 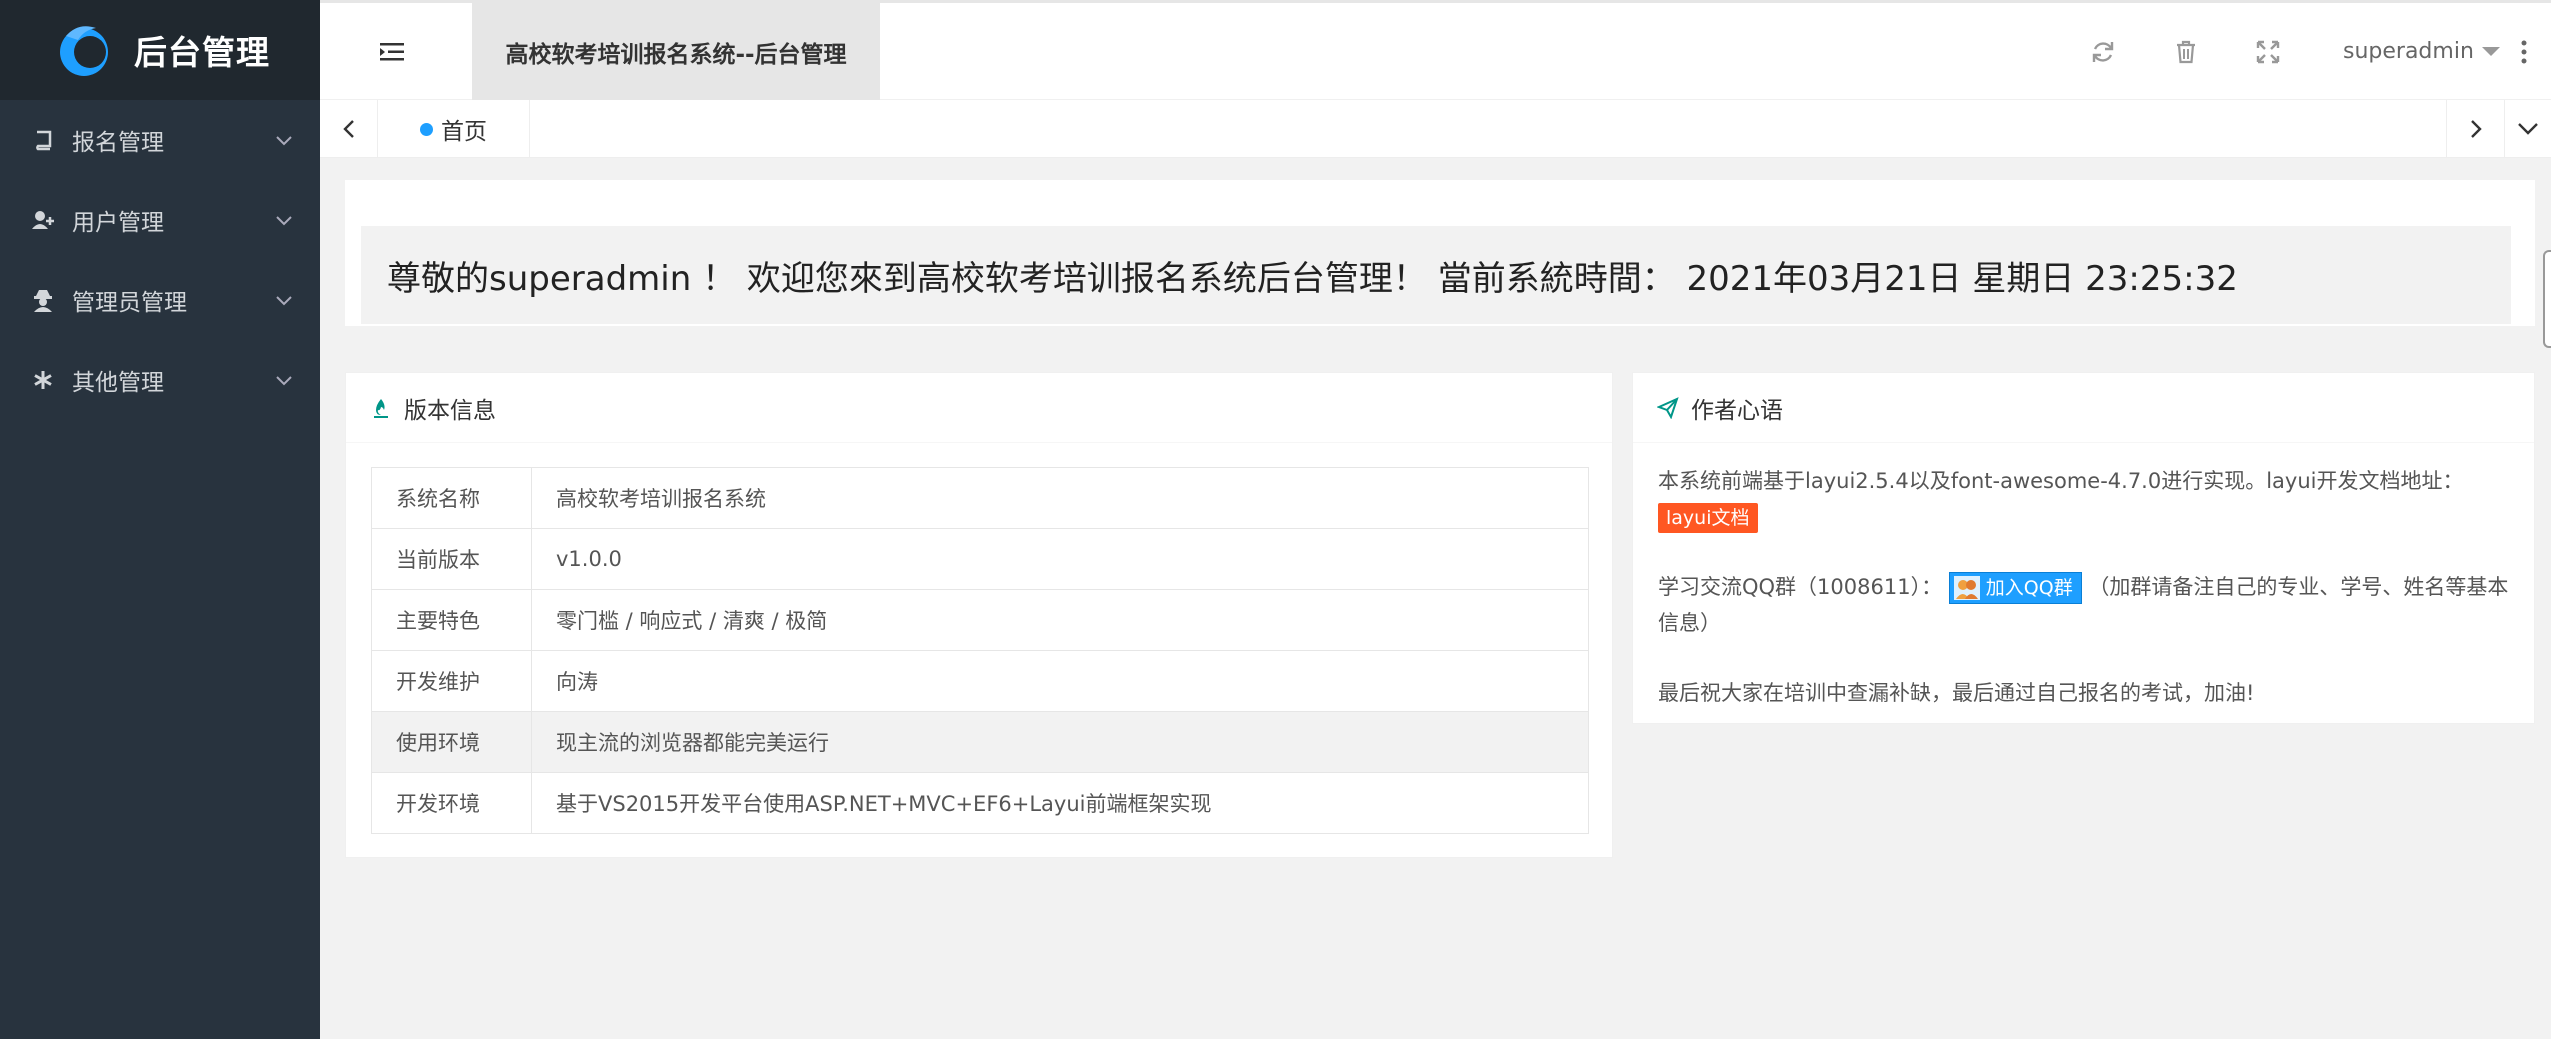 I want to click on table-row: 开发维护 向涛, so click(x=980, y=681).